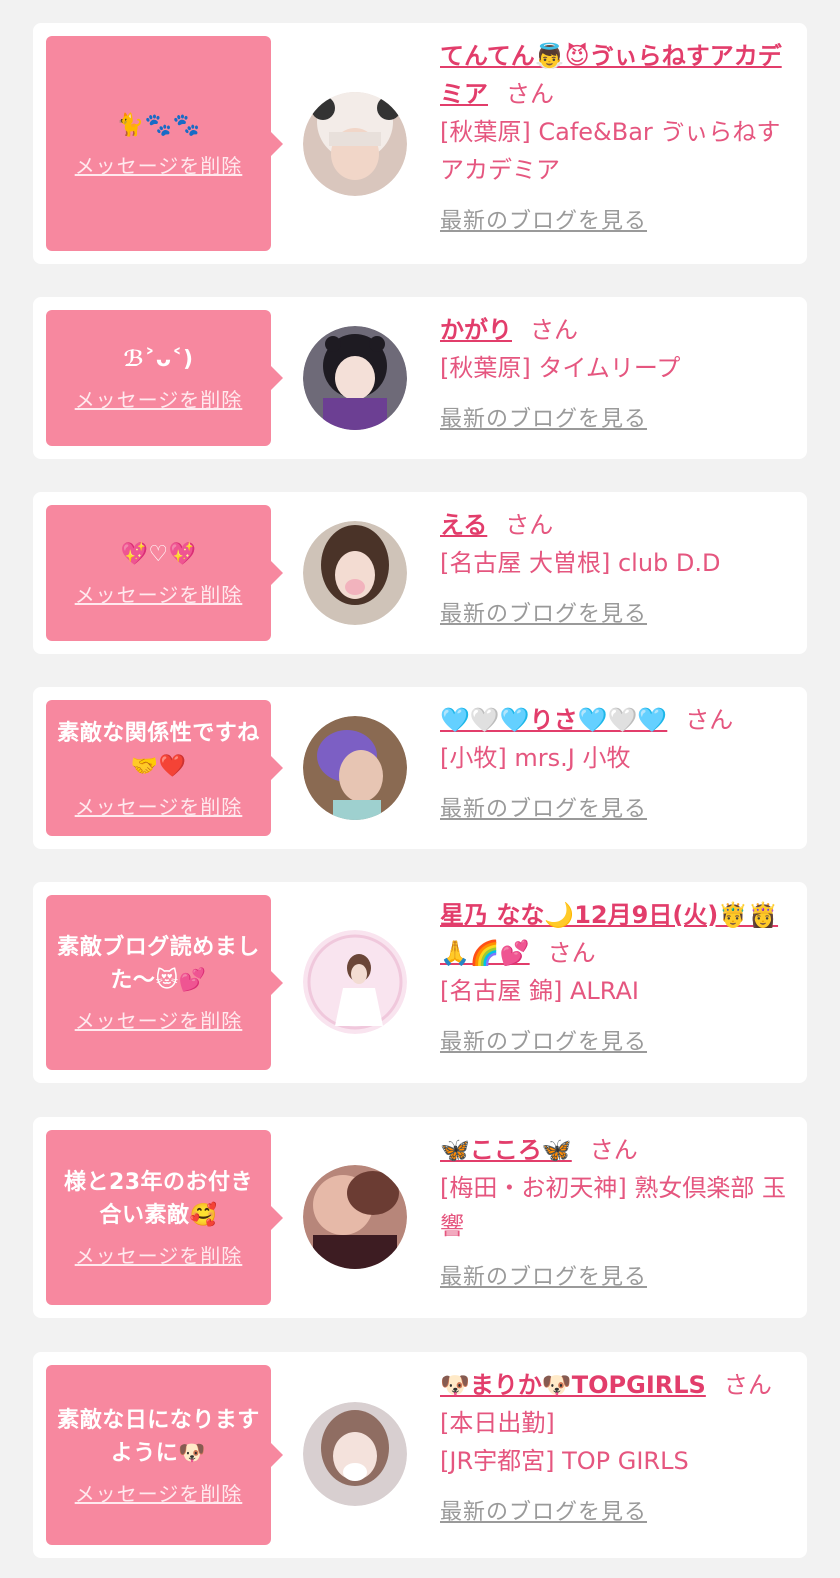  Describe the element at coordinates (158, 359) in the screenshot. I see `message-text: ℬ˃ᴗ˂)` at that location.